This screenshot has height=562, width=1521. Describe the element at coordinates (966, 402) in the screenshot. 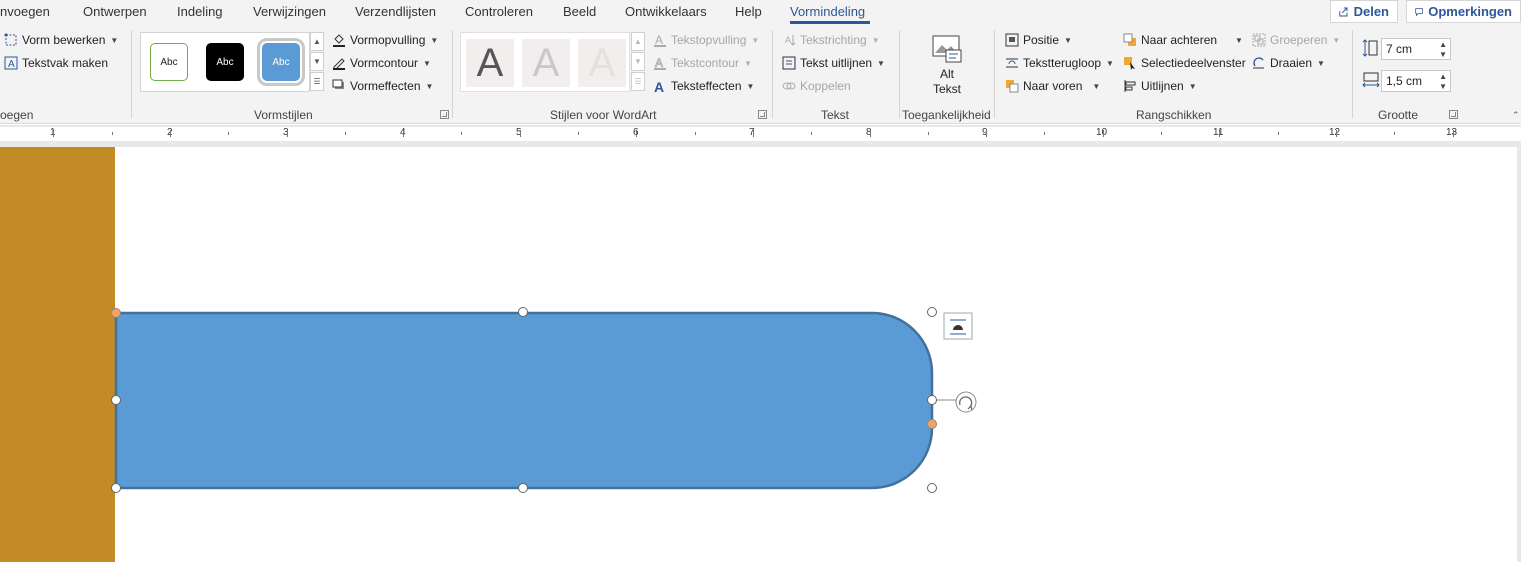

I see `rotate-handle-icon` at that location.